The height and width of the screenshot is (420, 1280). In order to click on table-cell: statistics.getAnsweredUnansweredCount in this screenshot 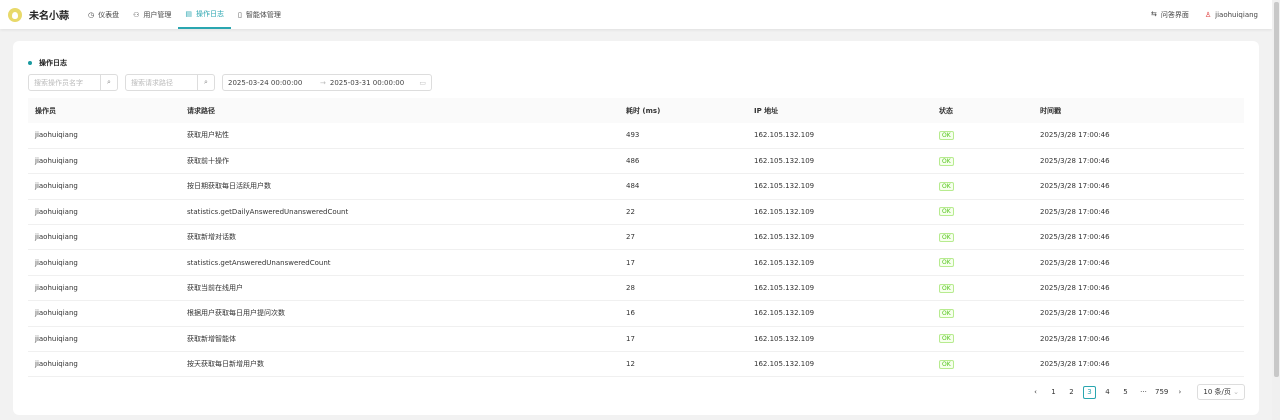, I will do `click(399, 262)`.